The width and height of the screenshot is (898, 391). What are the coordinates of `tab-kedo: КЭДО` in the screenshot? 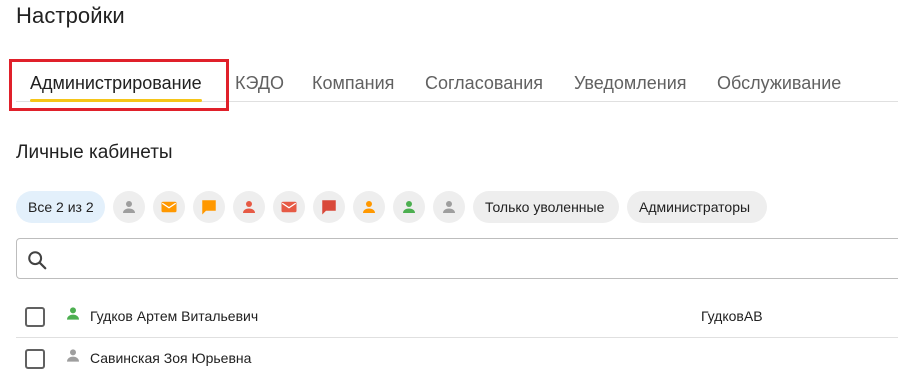 It's located at (259, 81).